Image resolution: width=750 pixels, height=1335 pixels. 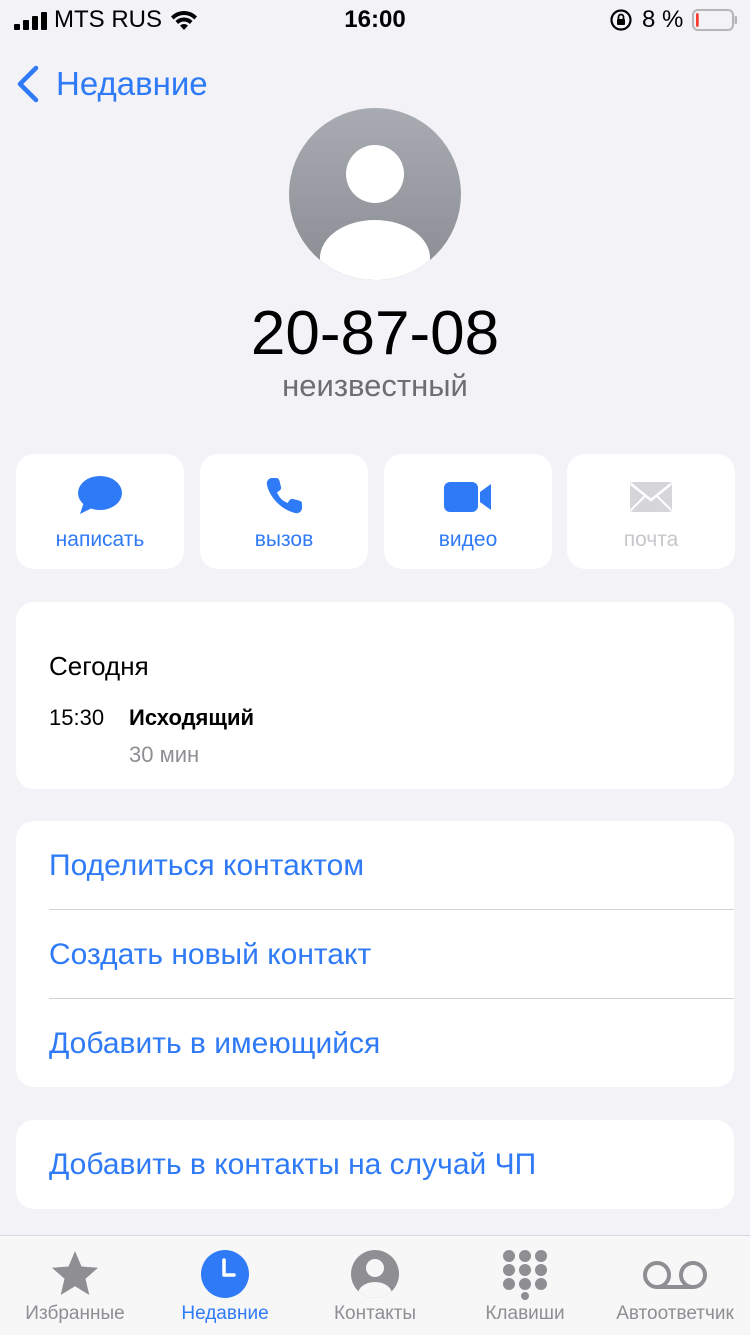 I want to click on history-call-duration: 30 мин, so click(x=164, y=754).